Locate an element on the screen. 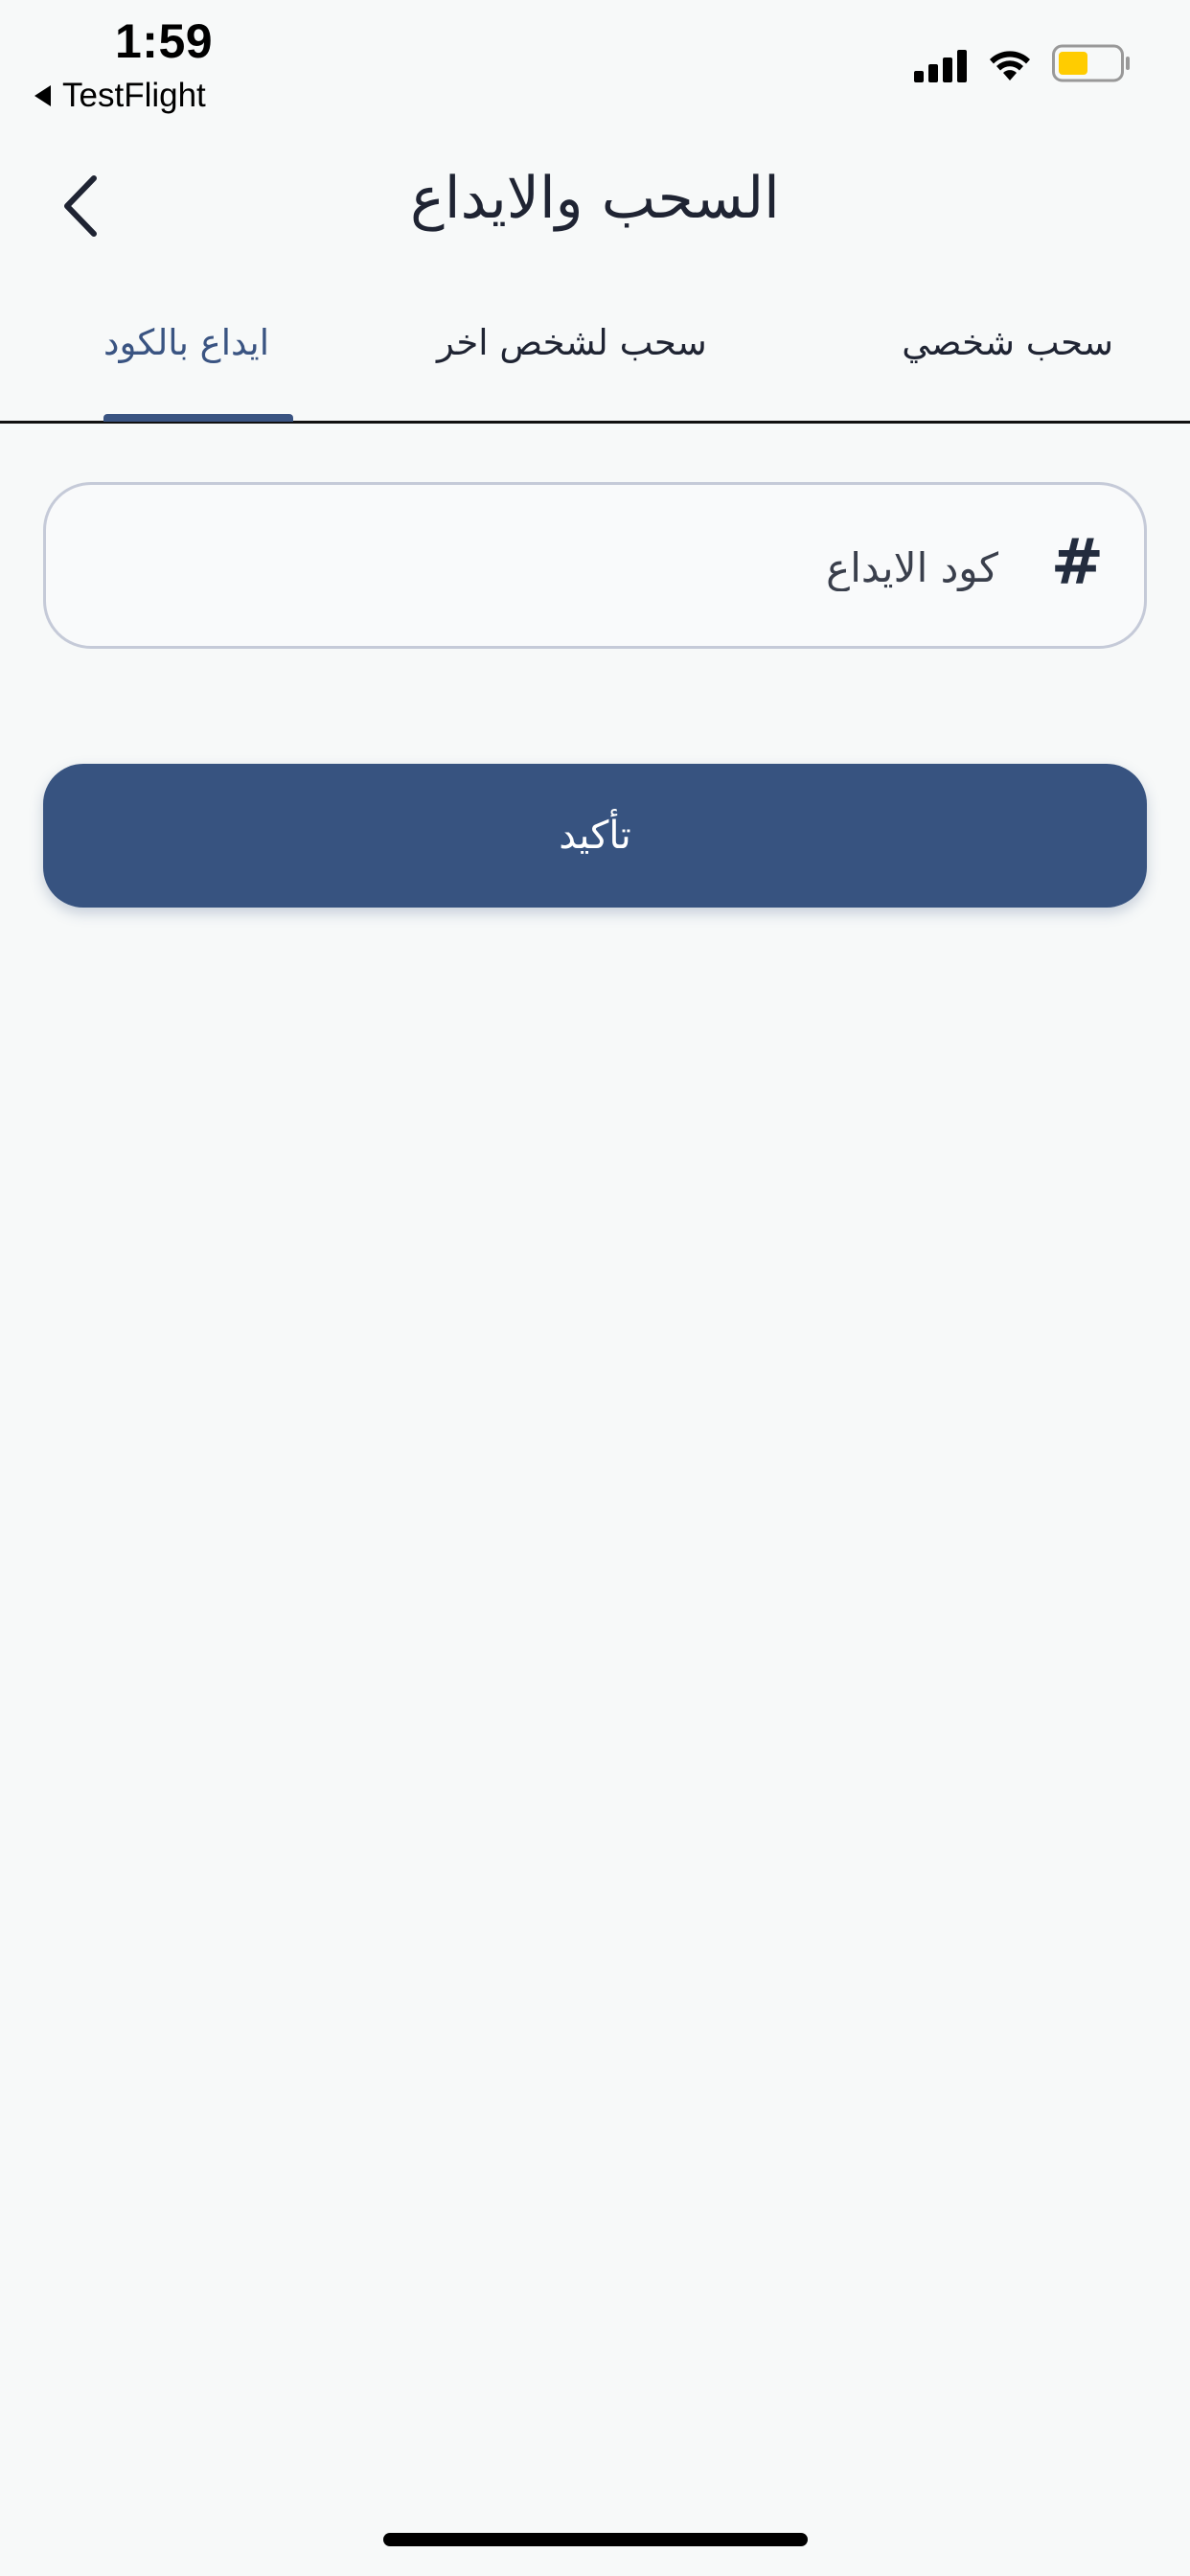  back-to-app-link: TestFlight is located at coordinates (120, 96).